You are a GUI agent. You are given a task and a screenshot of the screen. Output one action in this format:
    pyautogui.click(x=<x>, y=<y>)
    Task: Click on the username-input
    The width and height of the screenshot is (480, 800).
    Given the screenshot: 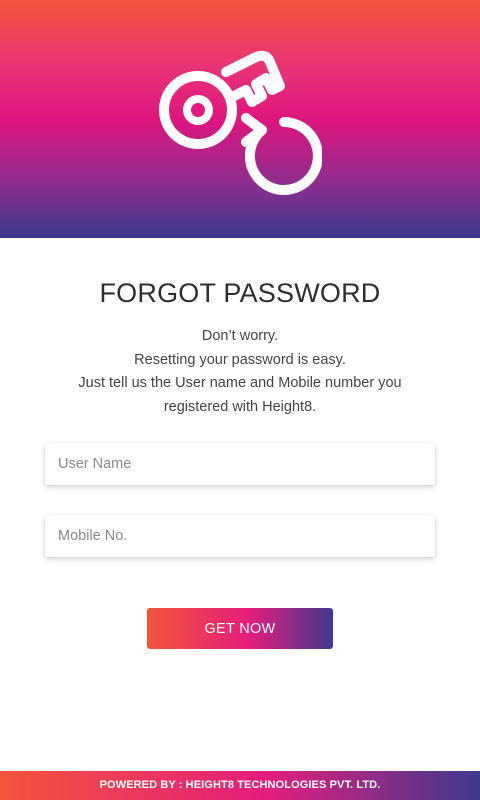 What is the action you would take?
    pyautogui.click(x=240, y=464)
    